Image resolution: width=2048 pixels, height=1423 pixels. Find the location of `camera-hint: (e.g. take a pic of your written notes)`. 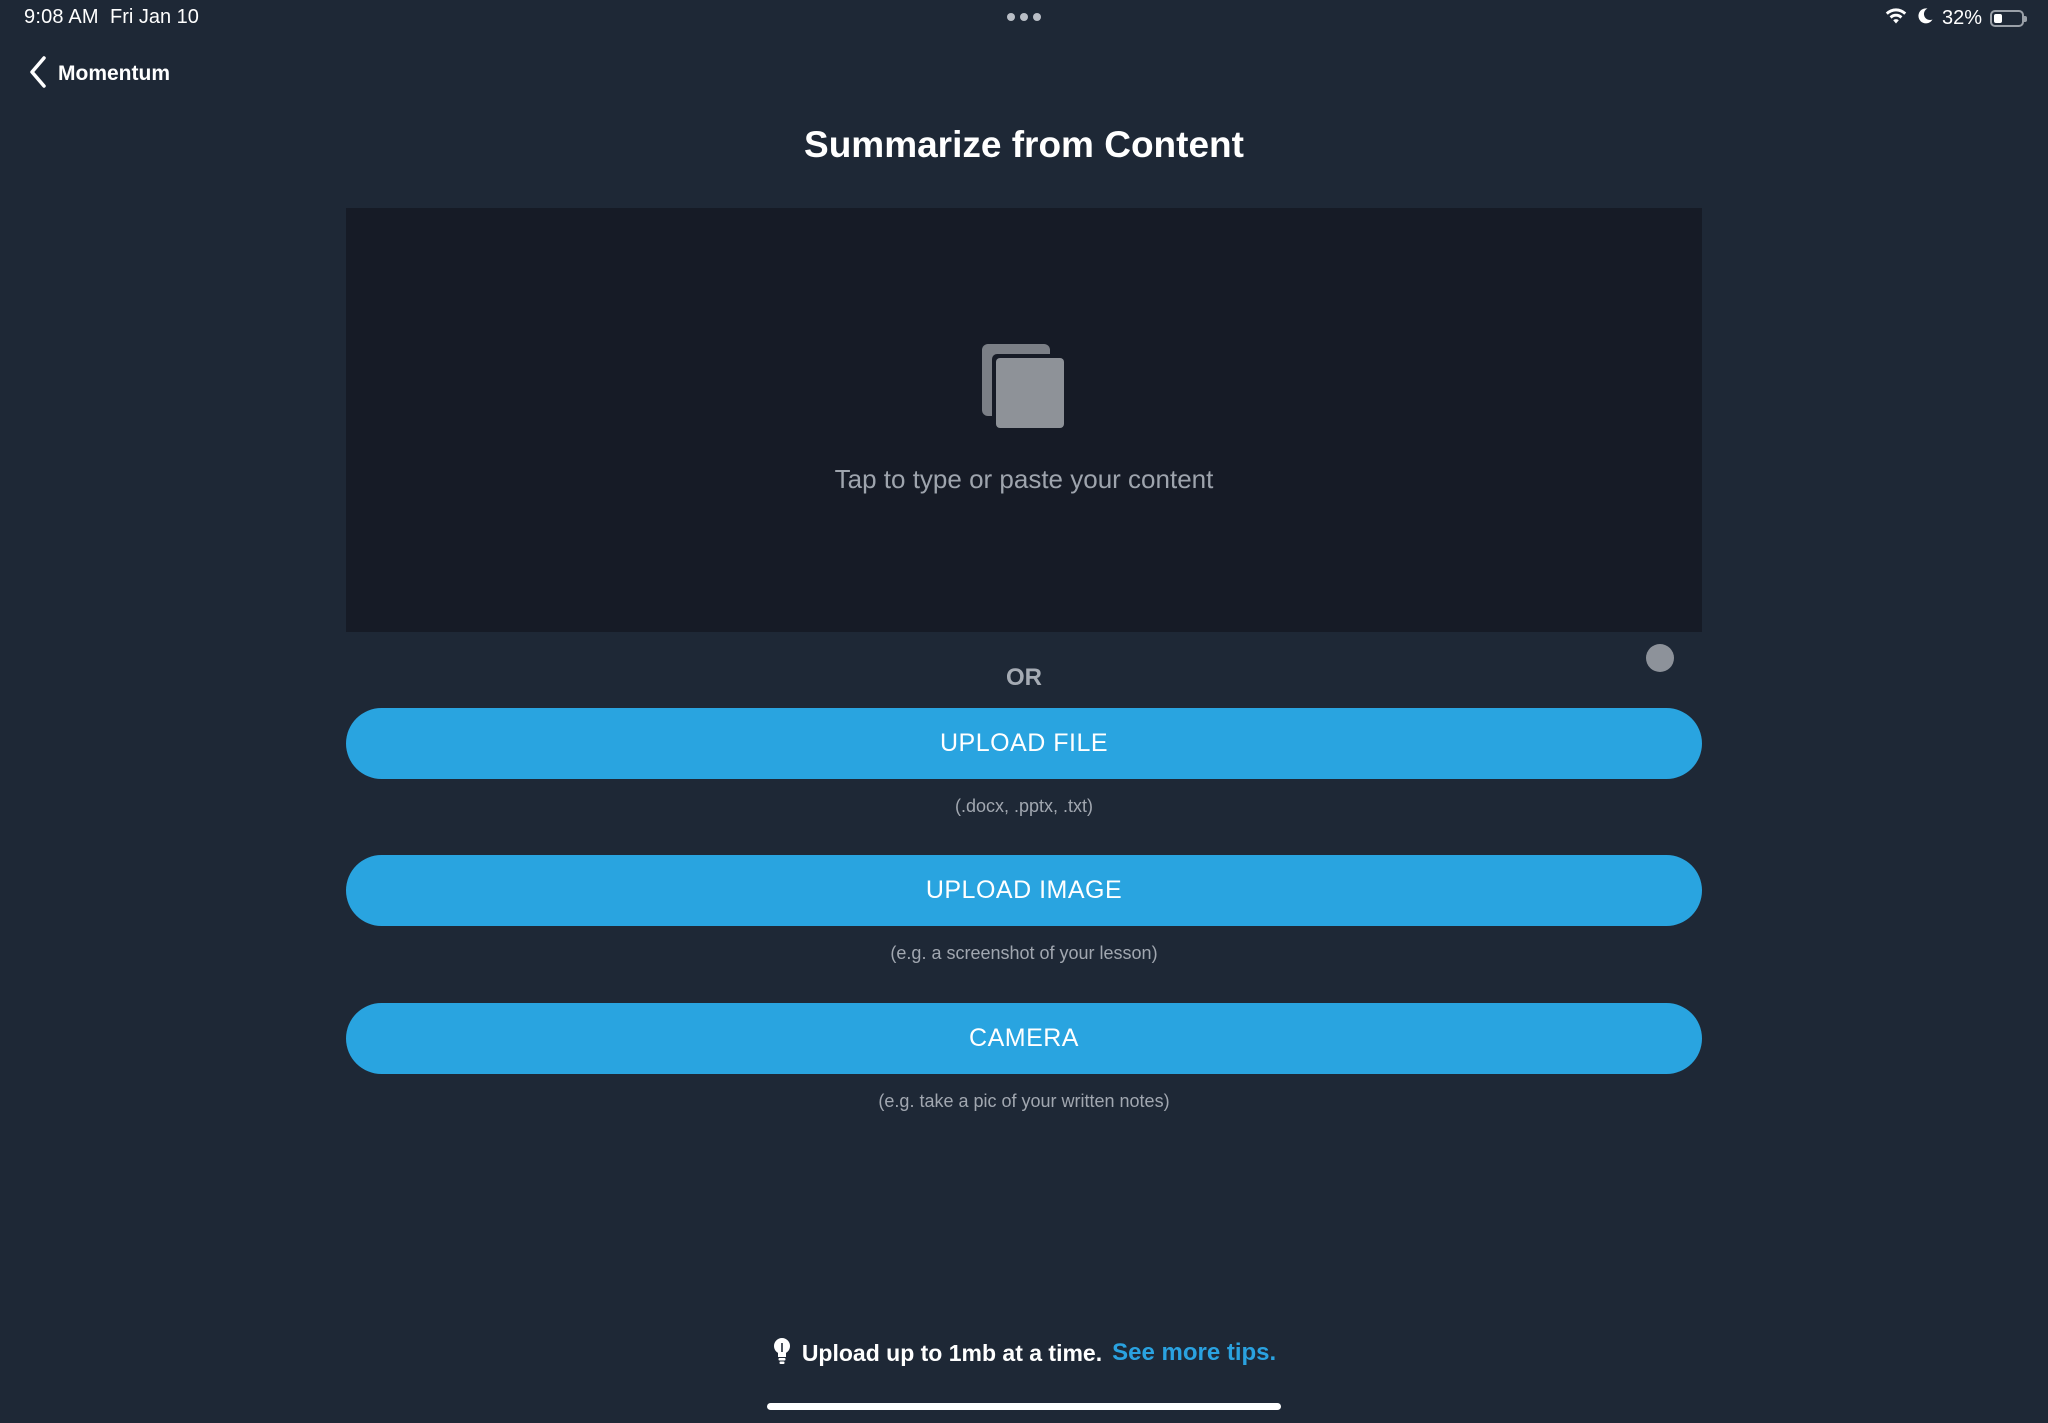

camera-hint: (e.g. take a pic of your written notes) is located at coordinates (1024, 1101).